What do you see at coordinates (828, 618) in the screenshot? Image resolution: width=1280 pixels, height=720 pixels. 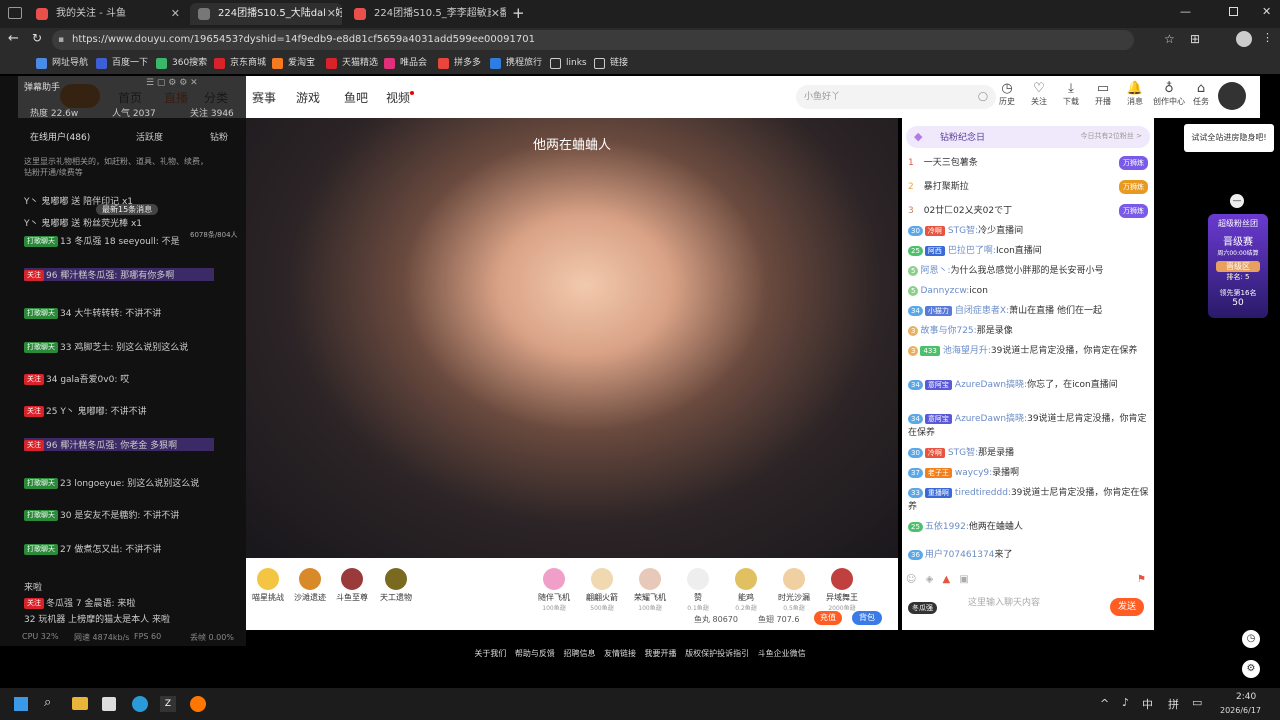 I see `recharge-button: 充值` at bounding box center [828, 618].